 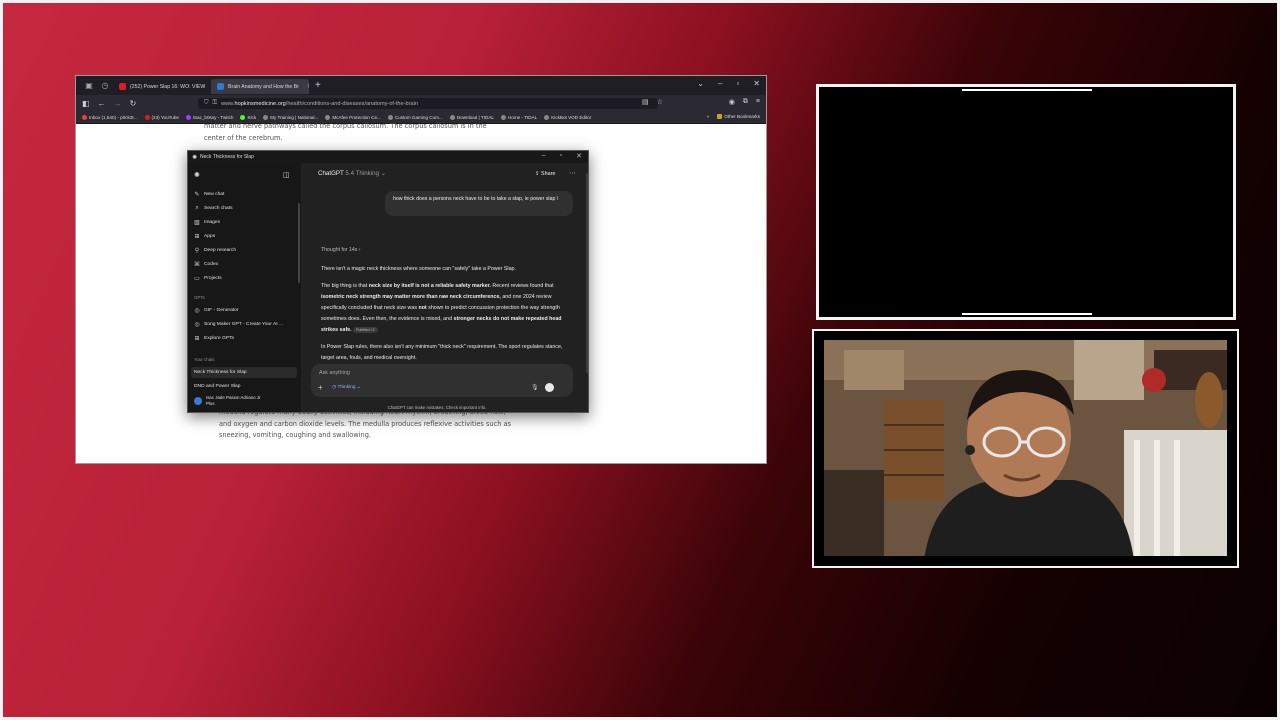 What do you see at coordinates (334, 373) in the screenshot?
I see `composer-placeholder: Ask anything` at bounding box center [334, 373].